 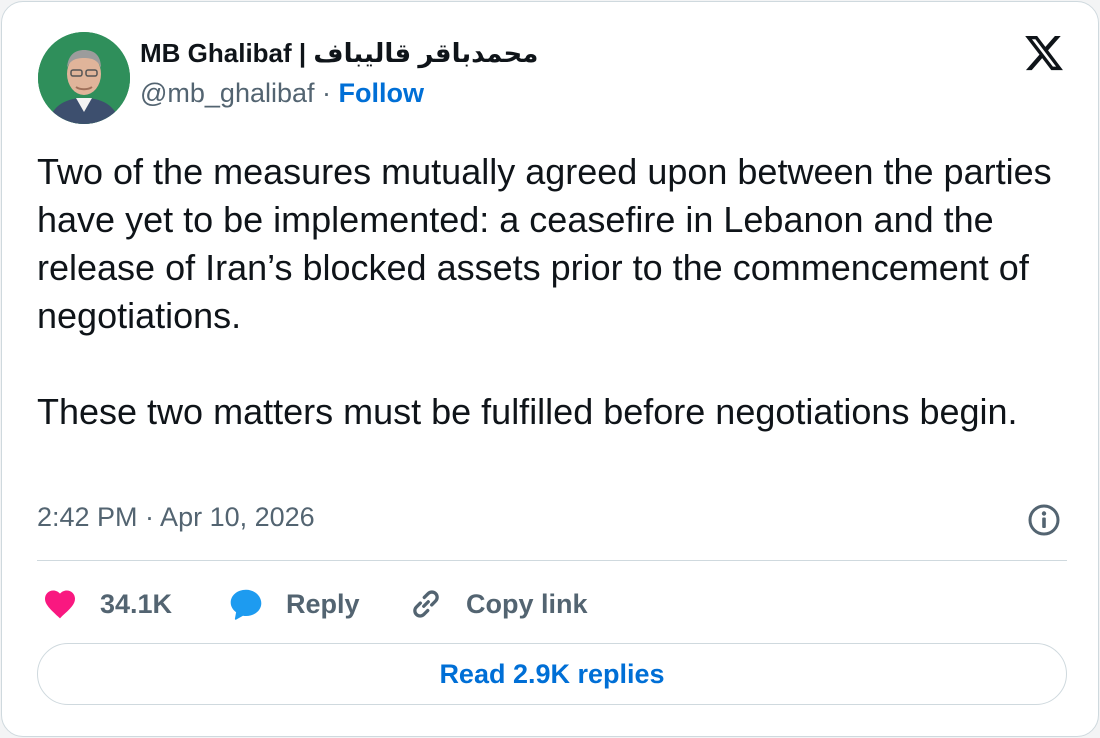 What do you see at coordinates (246, 604) in the screenshot?
I see `speech-bubble-icon` at bounding box center [246, 604].